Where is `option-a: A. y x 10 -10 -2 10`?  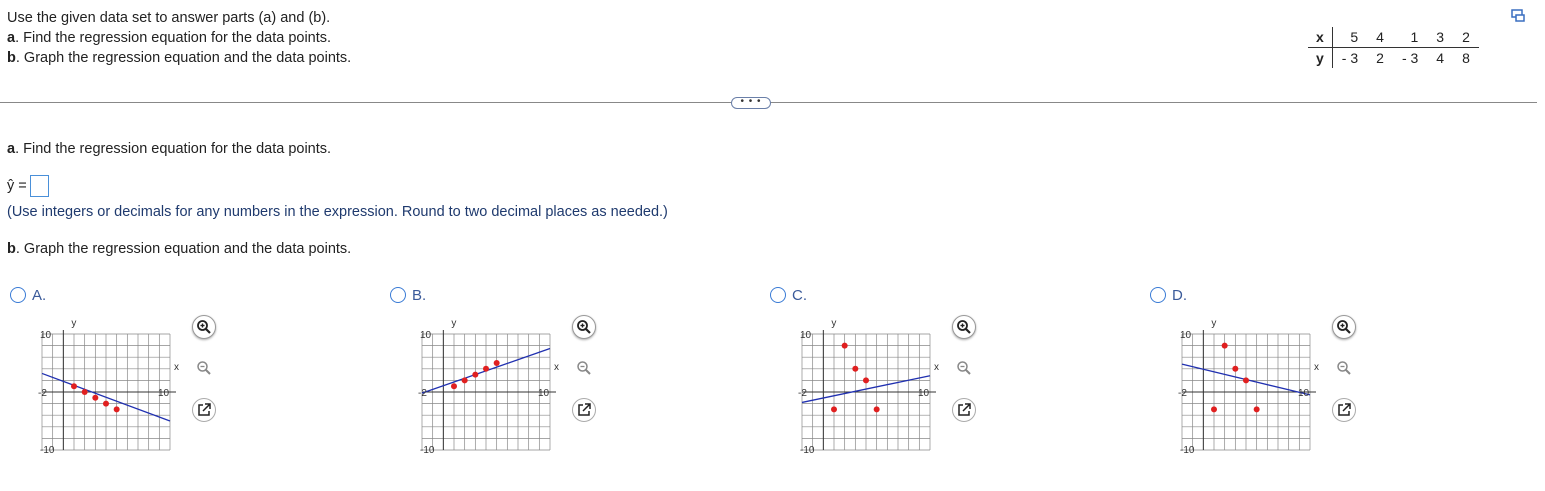
option-a: A. y x 10 -10 -2 10 is located at coordinates (120, 376).